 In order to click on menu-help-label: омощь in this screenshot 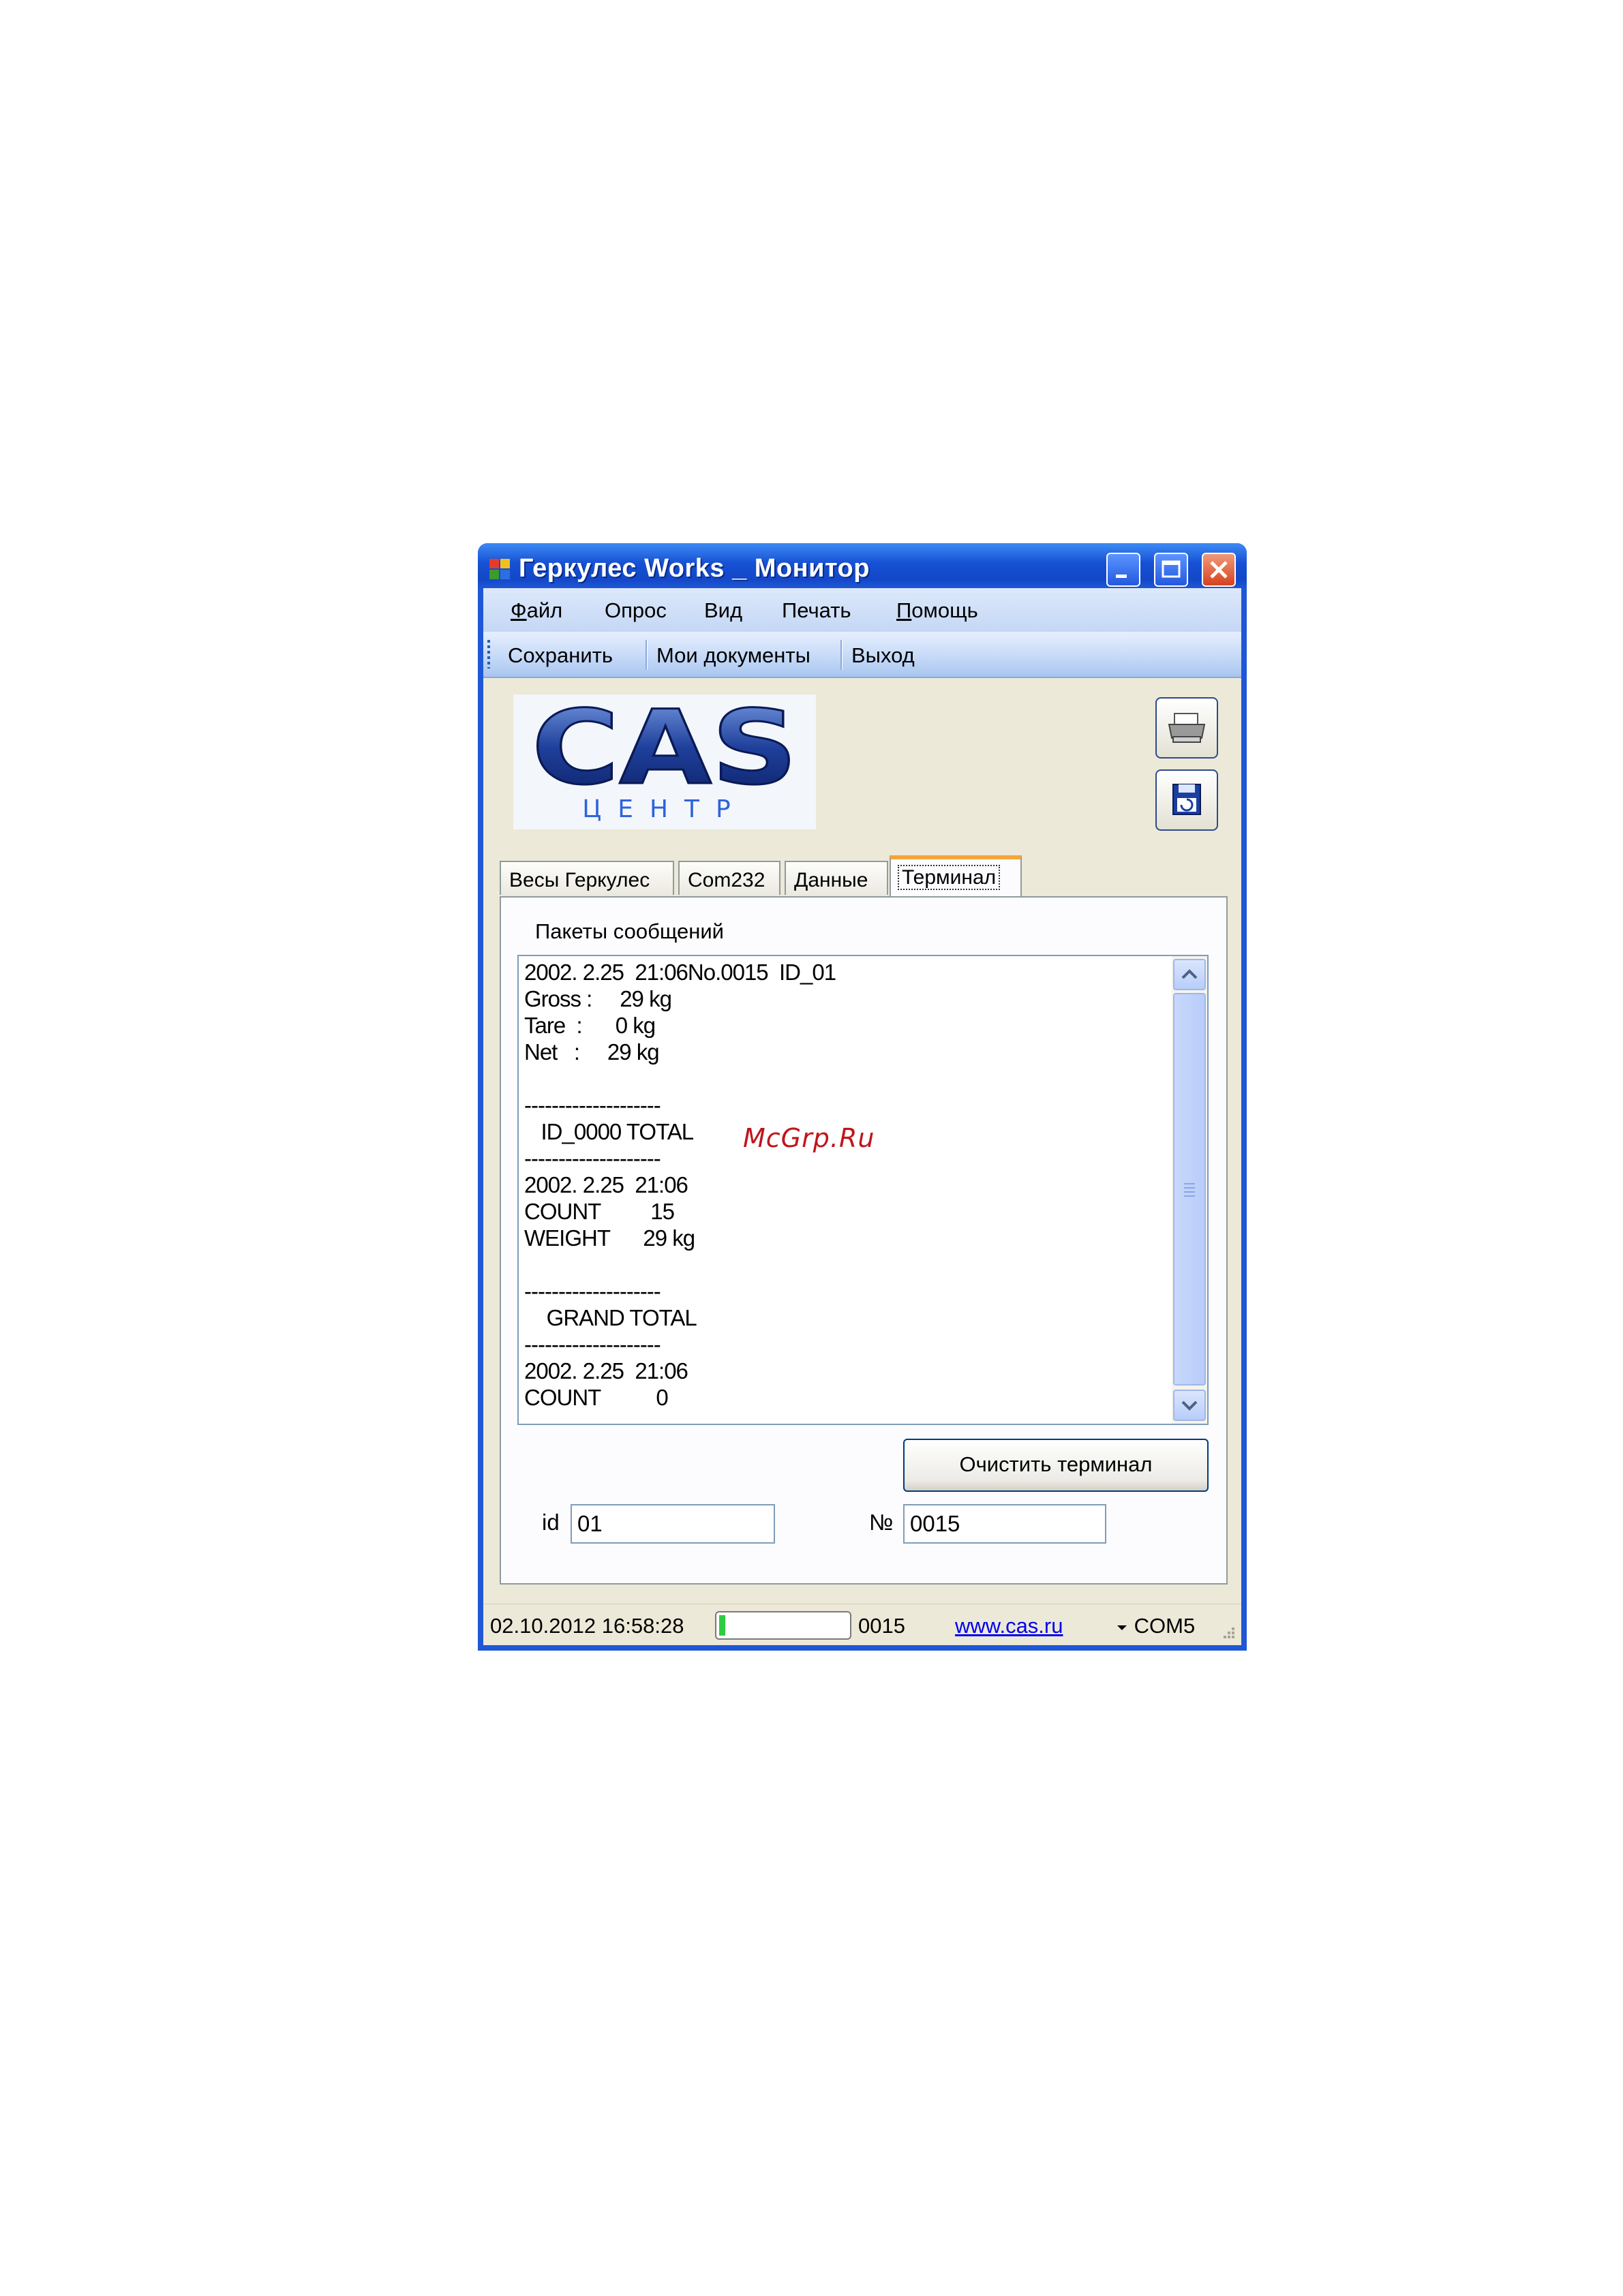, I will do `click(944, 610)`.